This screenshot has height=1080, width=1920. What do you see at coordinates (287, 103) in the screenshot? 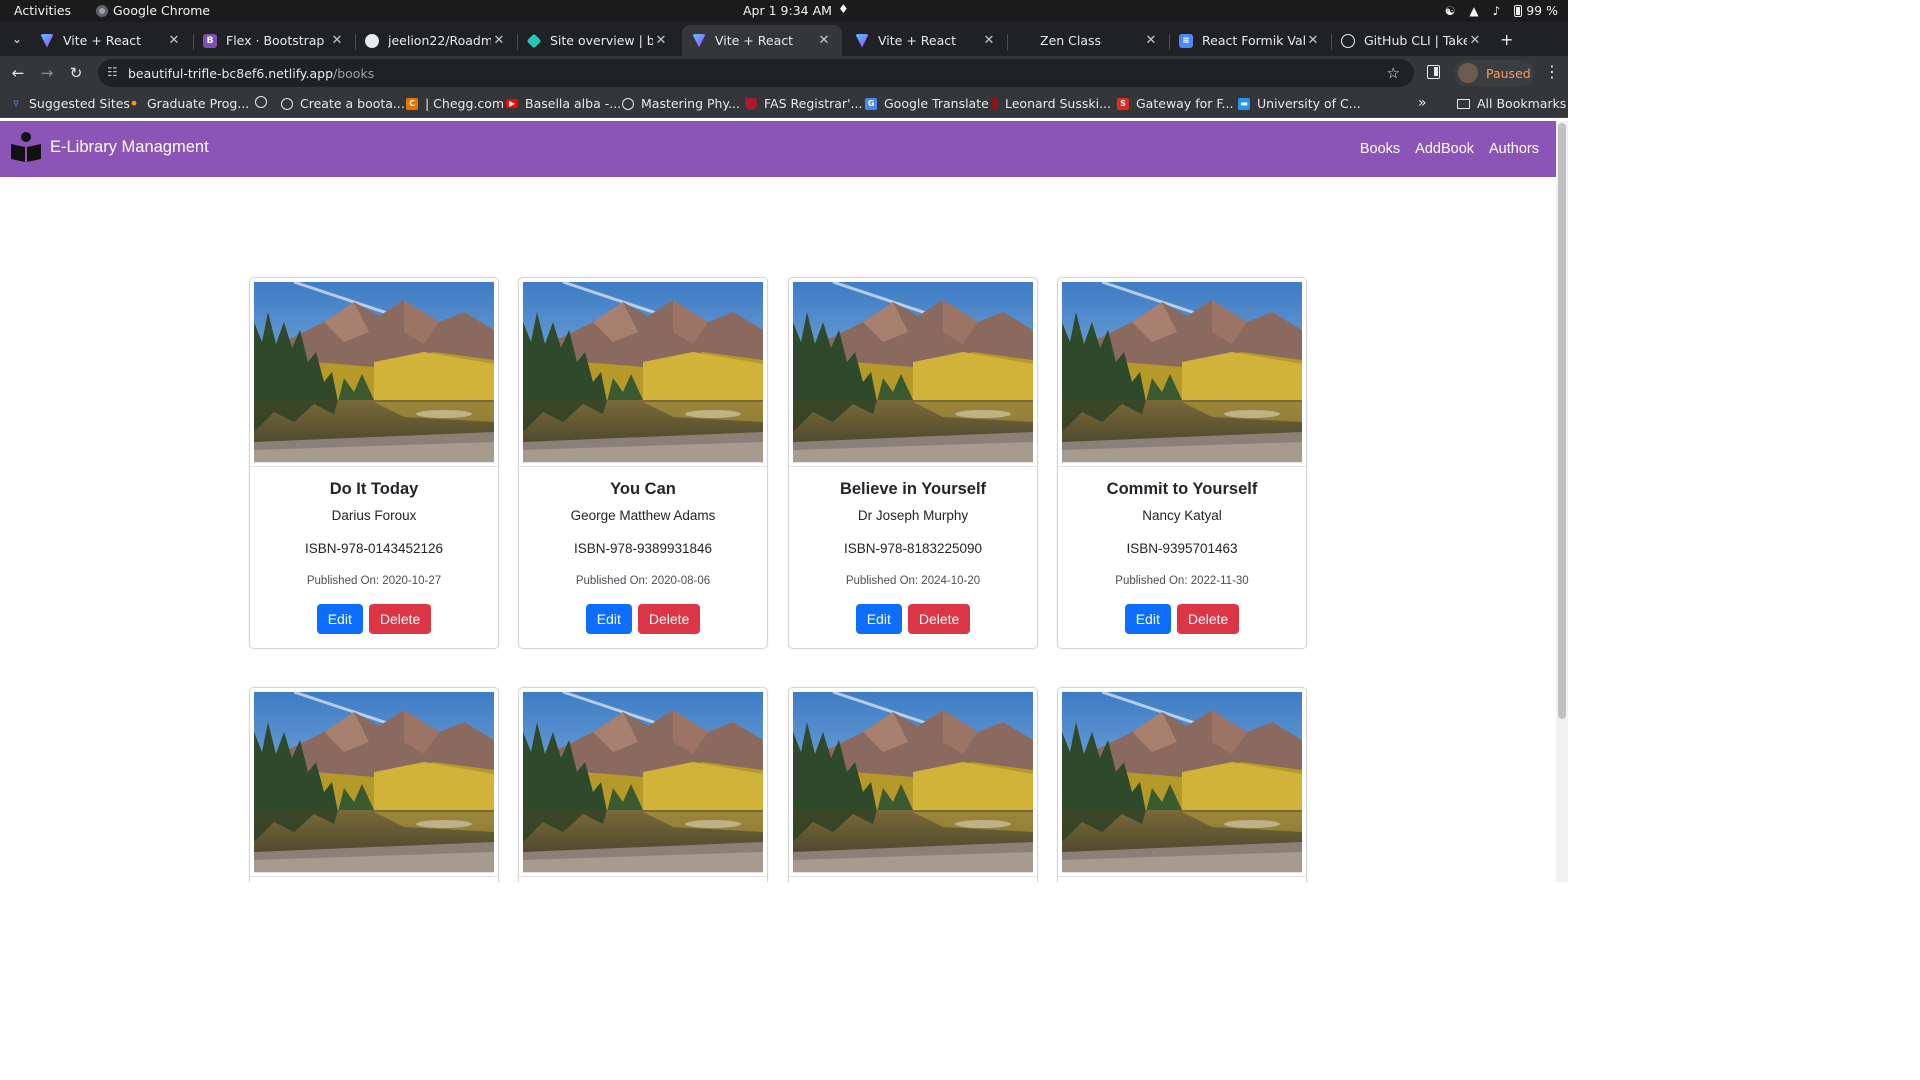
I see `globe-icon` at bounding box center [287, 103].